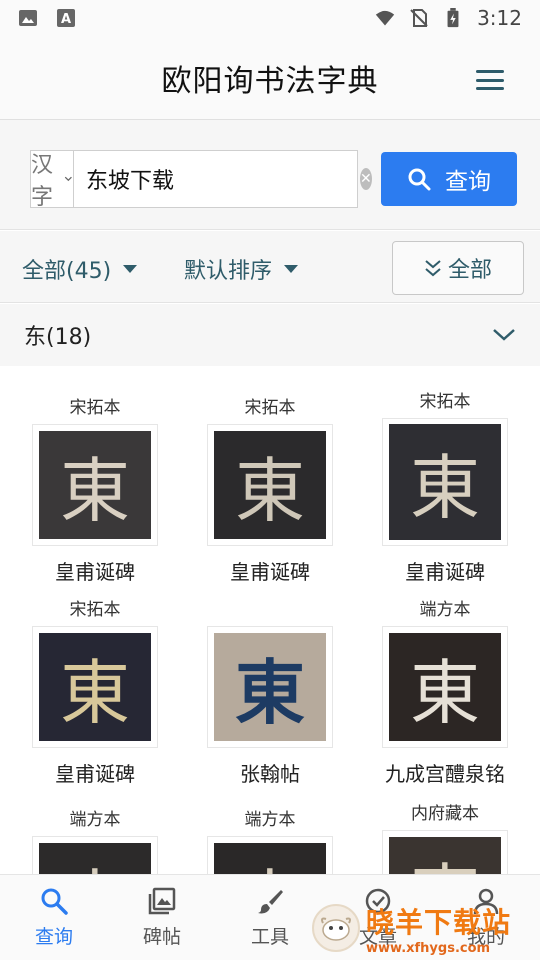  Describe the element at coordinates (42, 181) in the screenshot. I see `search-type-label: 汉字` at that location.